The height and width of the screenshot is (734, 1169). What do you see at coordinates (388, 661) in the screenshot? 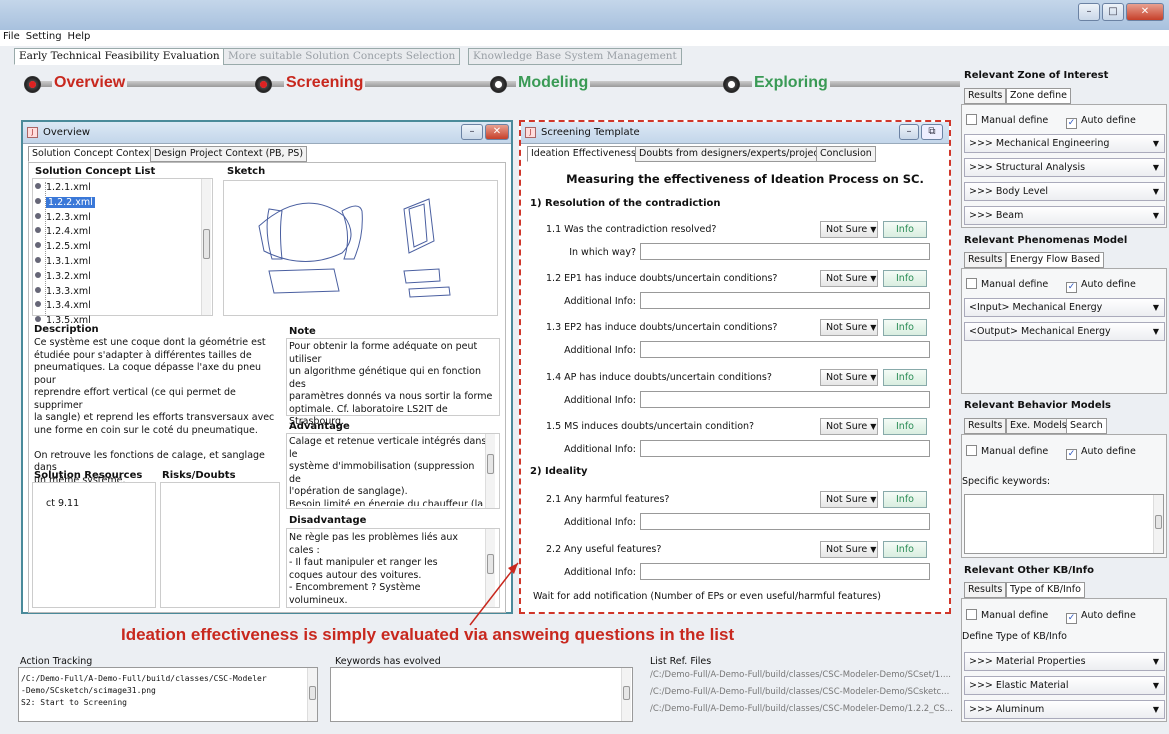
I see `keywords-evolved-label: Keywords has evolved` at bounding box center [388, 661].